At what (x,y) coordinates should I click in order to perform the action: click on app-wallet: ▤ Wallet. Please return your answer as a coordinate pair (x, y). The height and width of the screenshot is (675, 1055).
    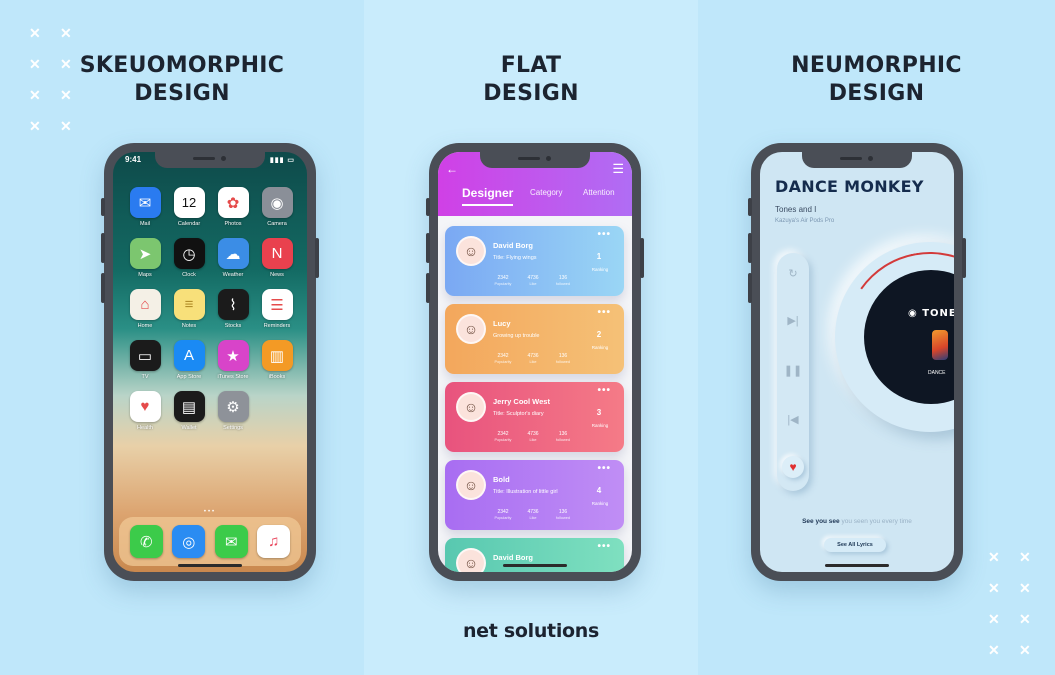
    Looking at the image, I should click on (189, 411).